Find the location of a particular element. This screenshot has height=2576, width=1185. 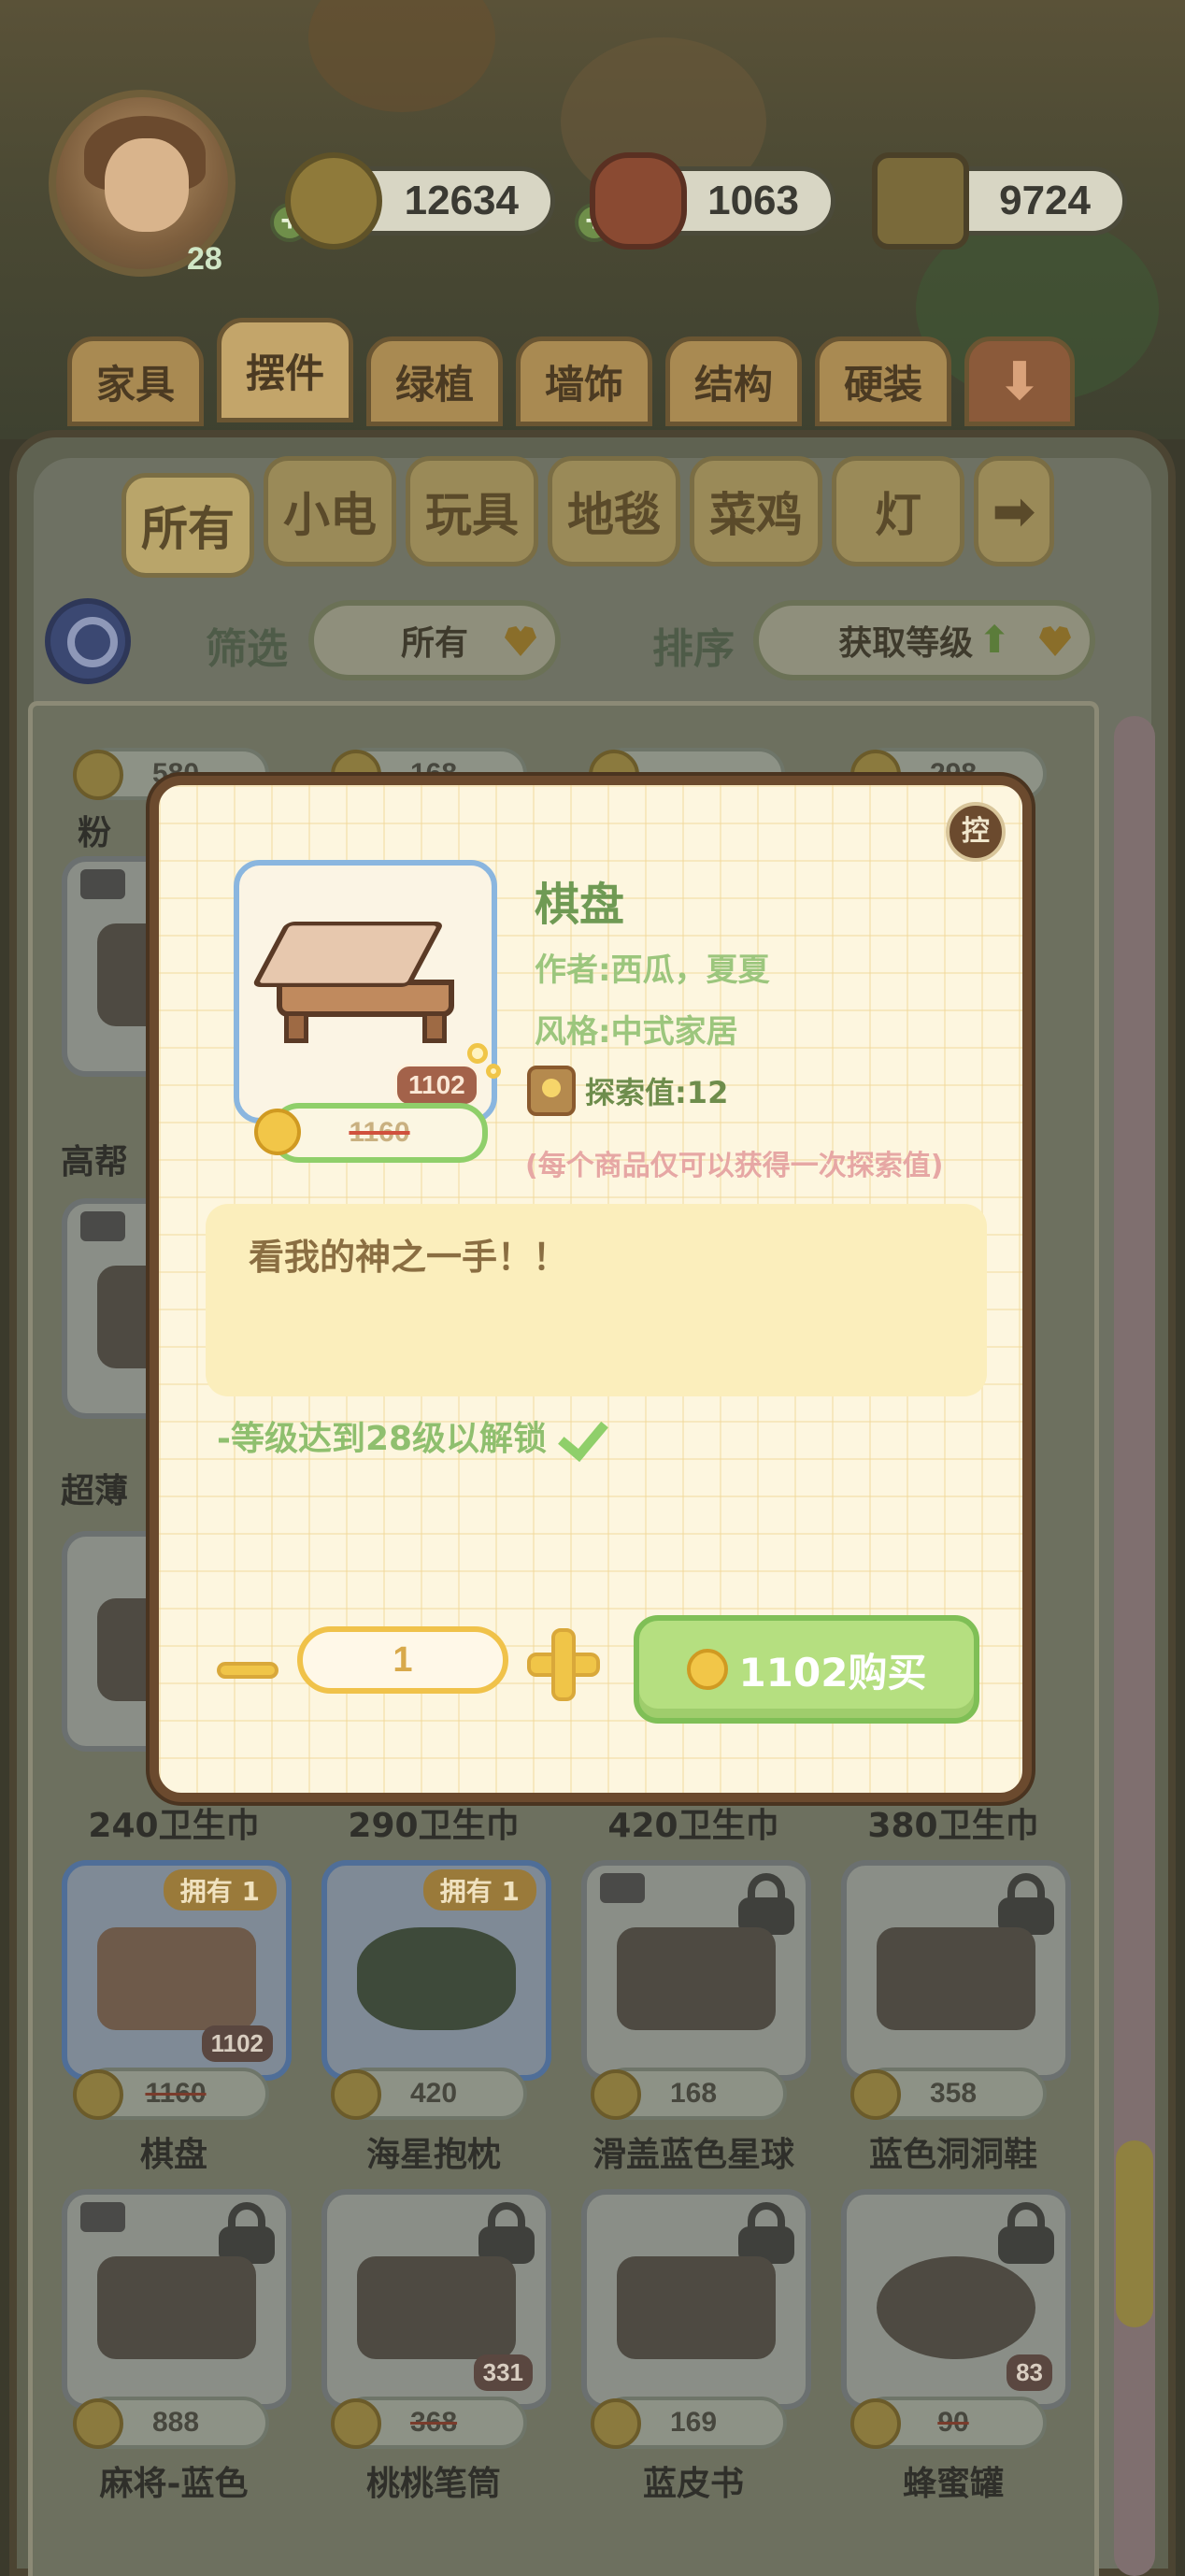

item-description: 看我的神之一手！！ is located at coordinates (409, 1257).